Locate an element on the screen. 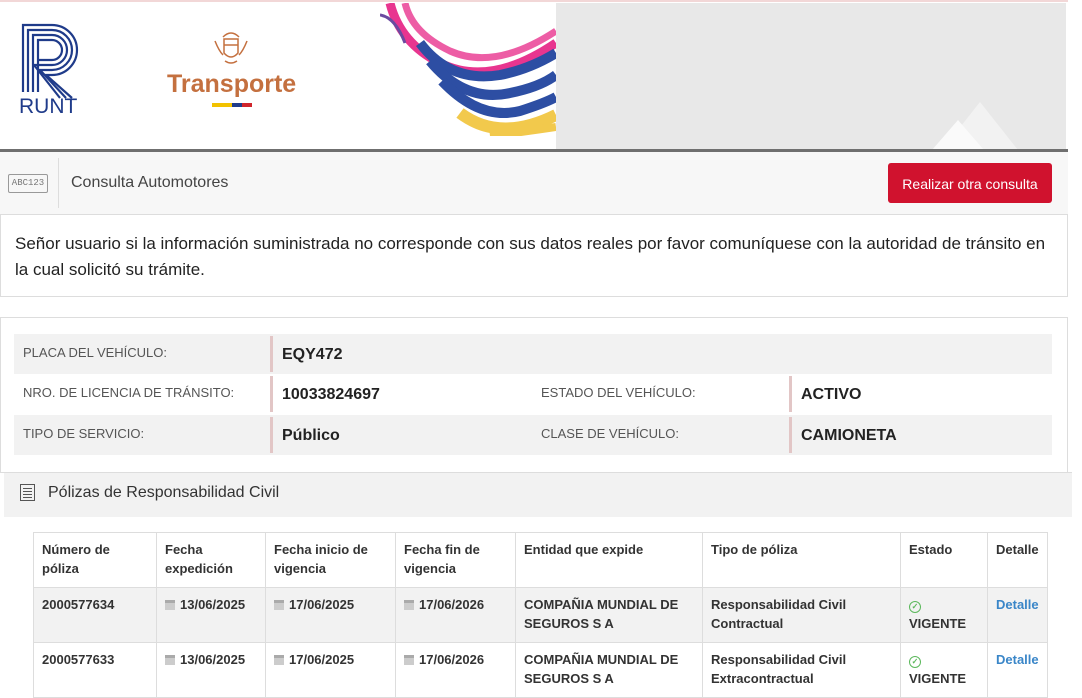  estado-value: ACTIVO is located at coordinates (831, 394).